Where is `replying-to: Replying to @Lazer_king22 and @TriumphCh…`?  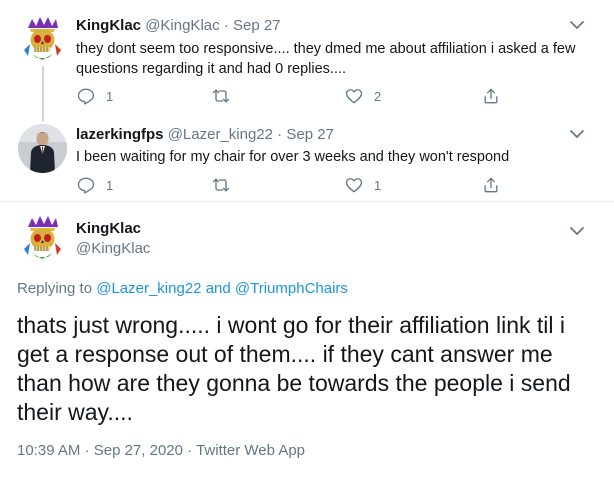
replying-to: Replying to @Lazer_king22 and @TriumphCh… is located at coordinates (182, 288).